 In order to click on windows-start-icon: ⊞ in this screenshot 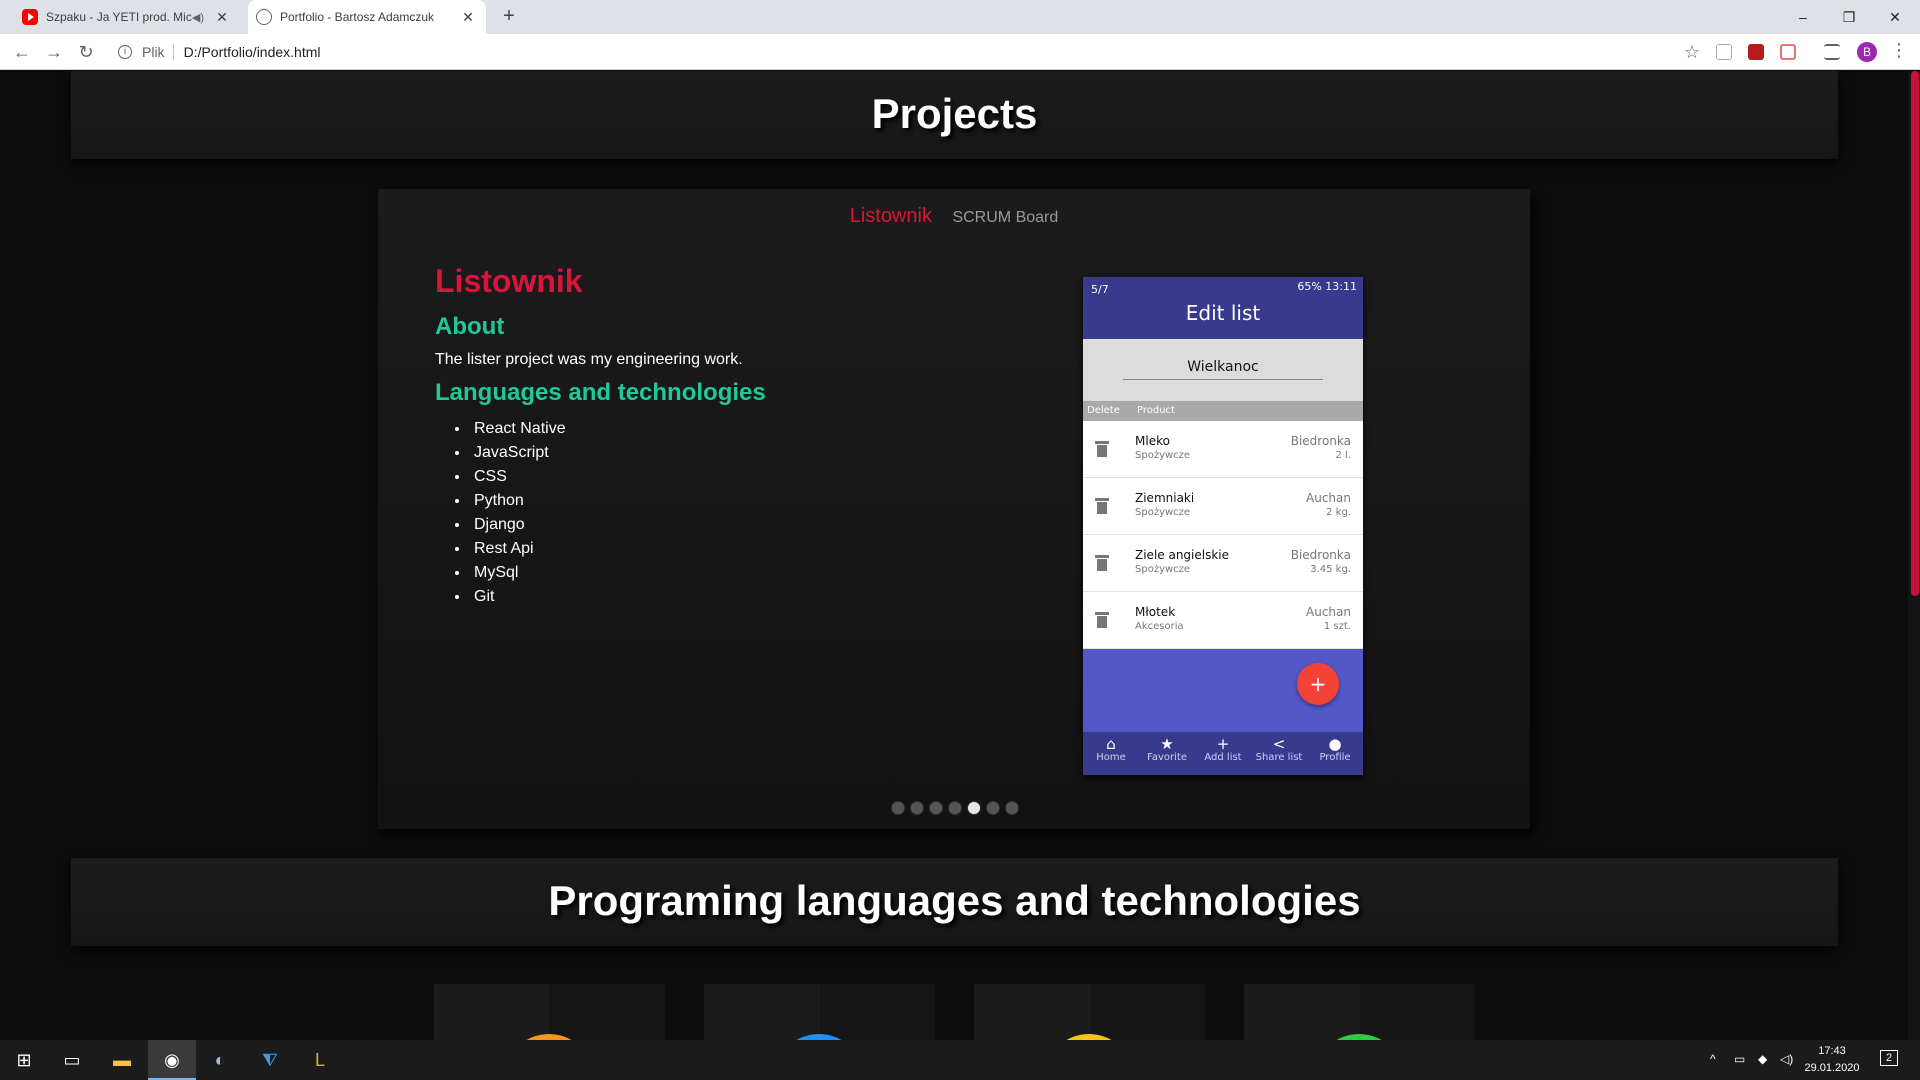, I will do `click(24, 1060)`.